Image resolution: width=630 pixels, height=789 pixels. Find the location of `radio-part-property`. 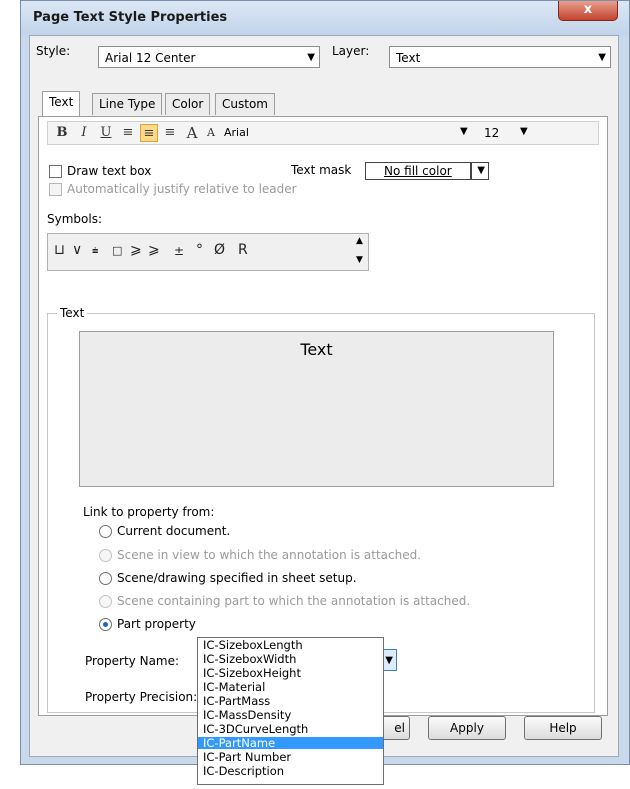

radio-part-property is located at coordinates (105, 624).